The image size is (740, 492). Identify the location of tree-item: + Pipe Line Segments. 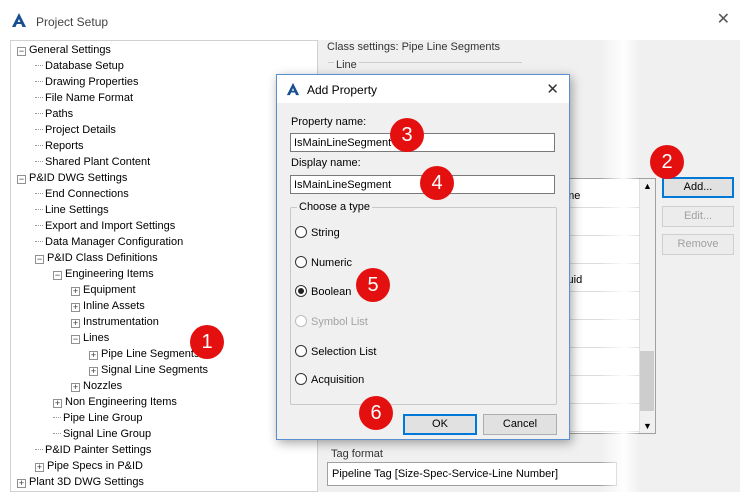
(144, 354).